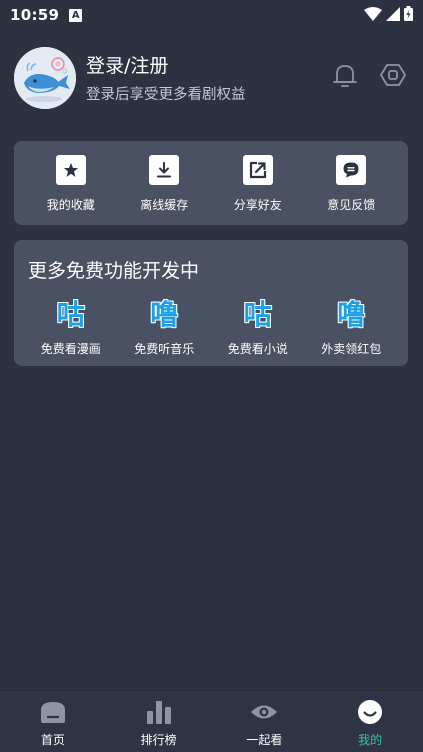 Image resolution: width=423 pixels, height=752 pixels. What do you see at coordinates (52, 740) in the screenshot?
I see `nav-label: 首页` at bounding box center [52, 740].